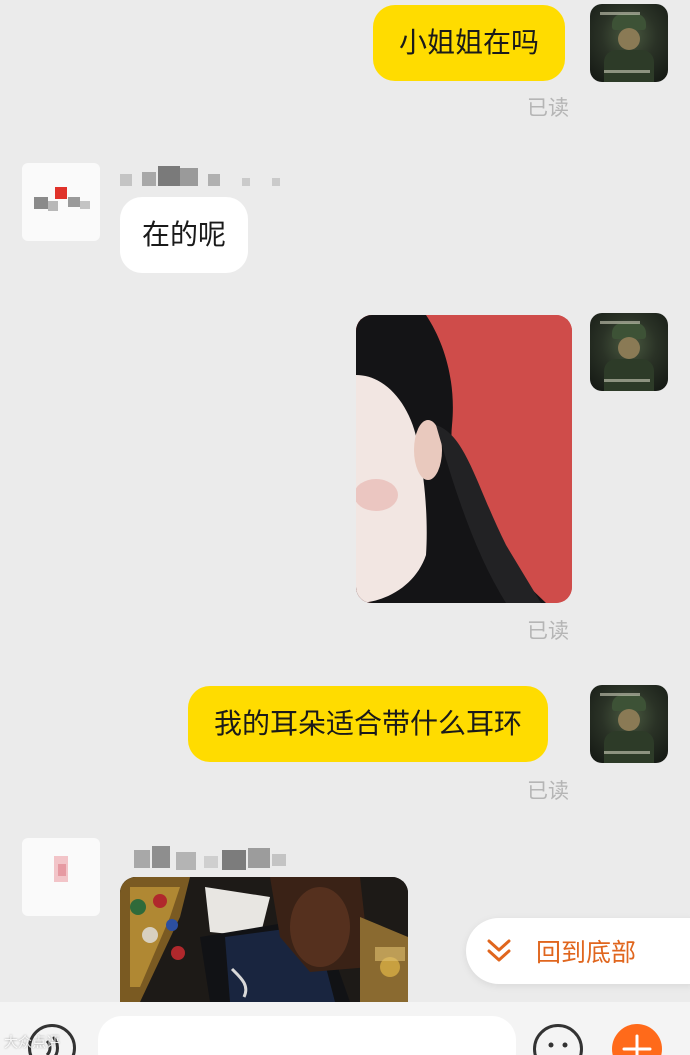  I want to click on message-text: 我的耳朵适合带什么耳环, so click(368, 723).